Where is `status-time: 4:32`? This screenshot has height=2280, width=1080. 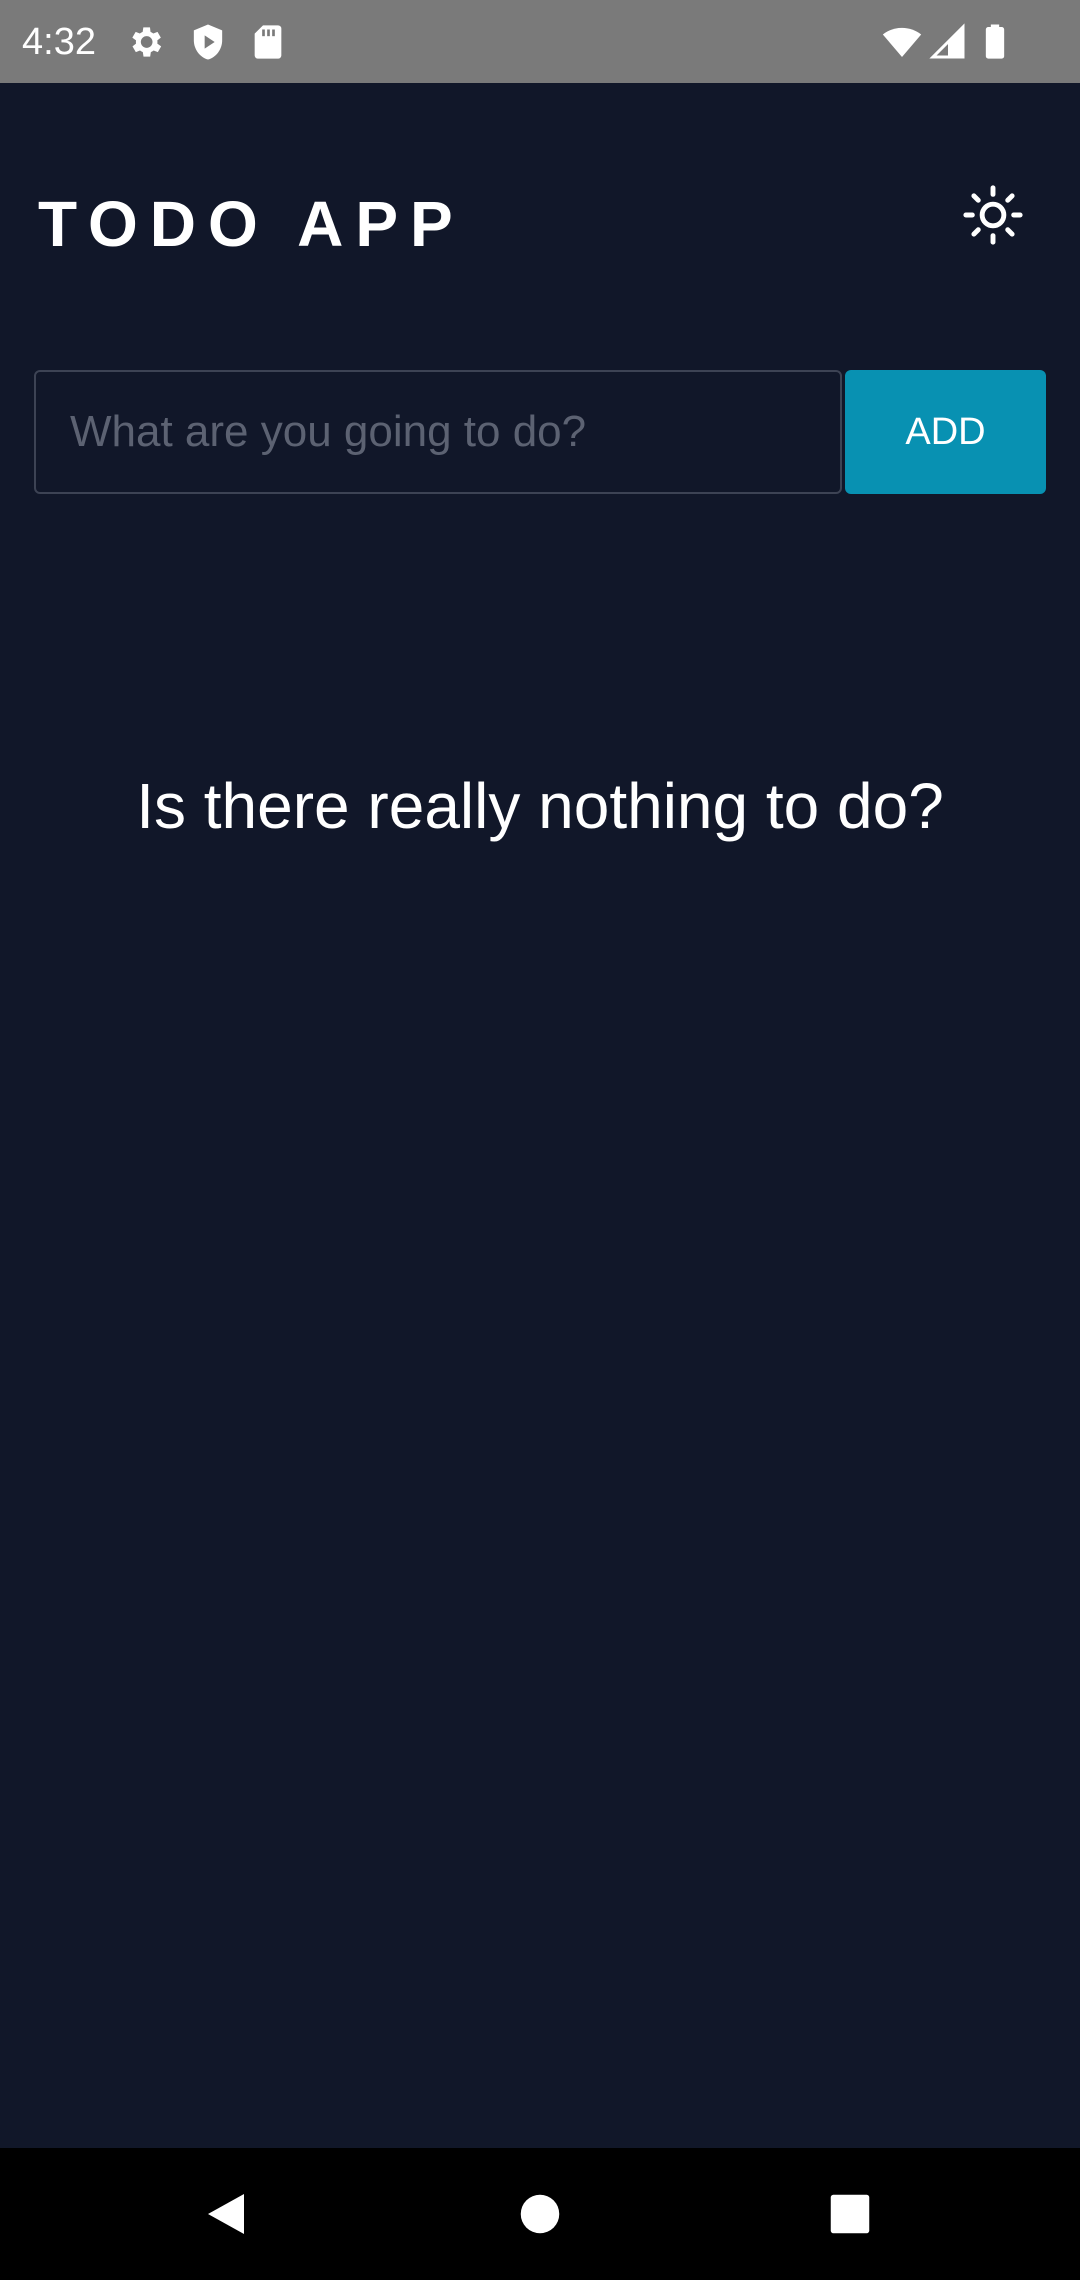 status-time: 4:32 is located at coordinates (59, 42).